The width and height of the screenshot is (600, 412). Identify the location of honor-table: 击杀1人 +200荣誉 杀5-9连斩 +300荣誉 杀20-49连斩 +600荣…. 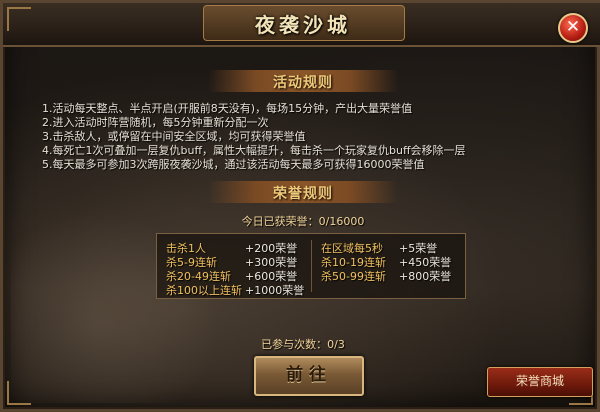
(311, 266).